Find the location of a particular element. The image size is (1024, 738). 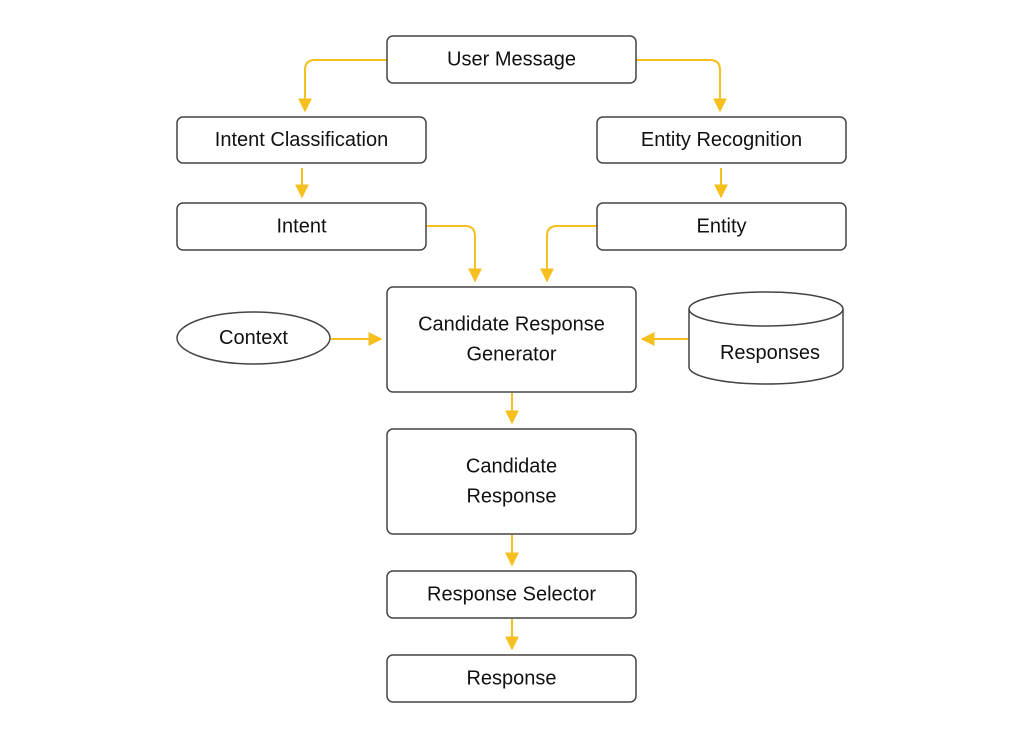

node-candidate-response-generator-box is located at coordinates (511, 339).